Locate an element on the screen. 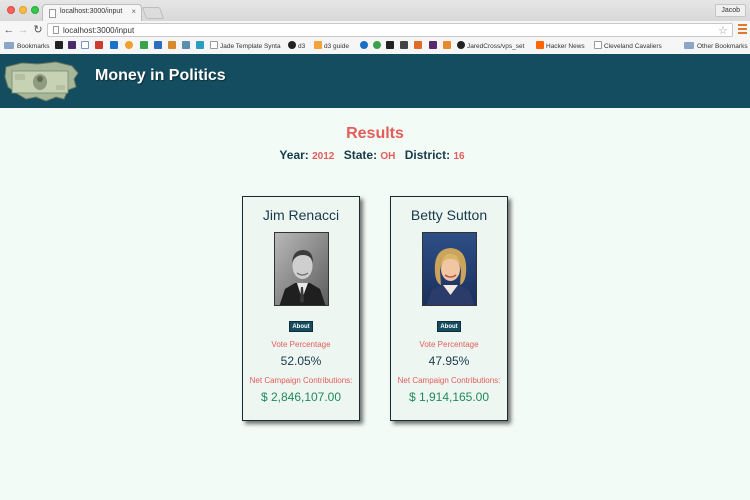  bookmark-cavaliers: Cleveland Cavaliers is located at coordinates (628, 46).